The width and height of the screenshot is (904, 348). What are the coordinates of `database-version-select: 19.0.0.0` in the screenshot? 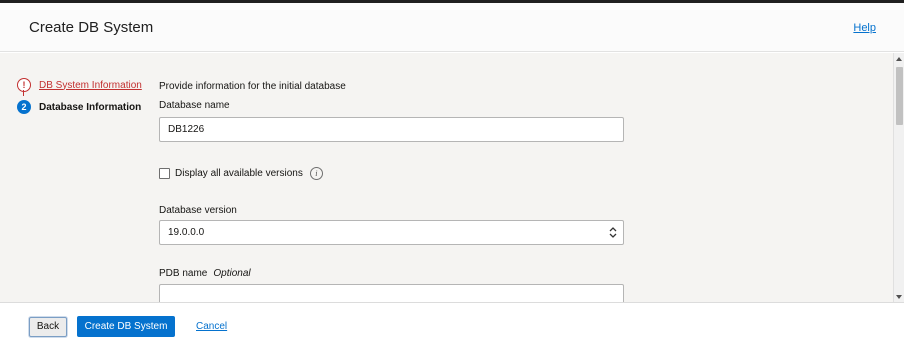 It's located at (391, 232).